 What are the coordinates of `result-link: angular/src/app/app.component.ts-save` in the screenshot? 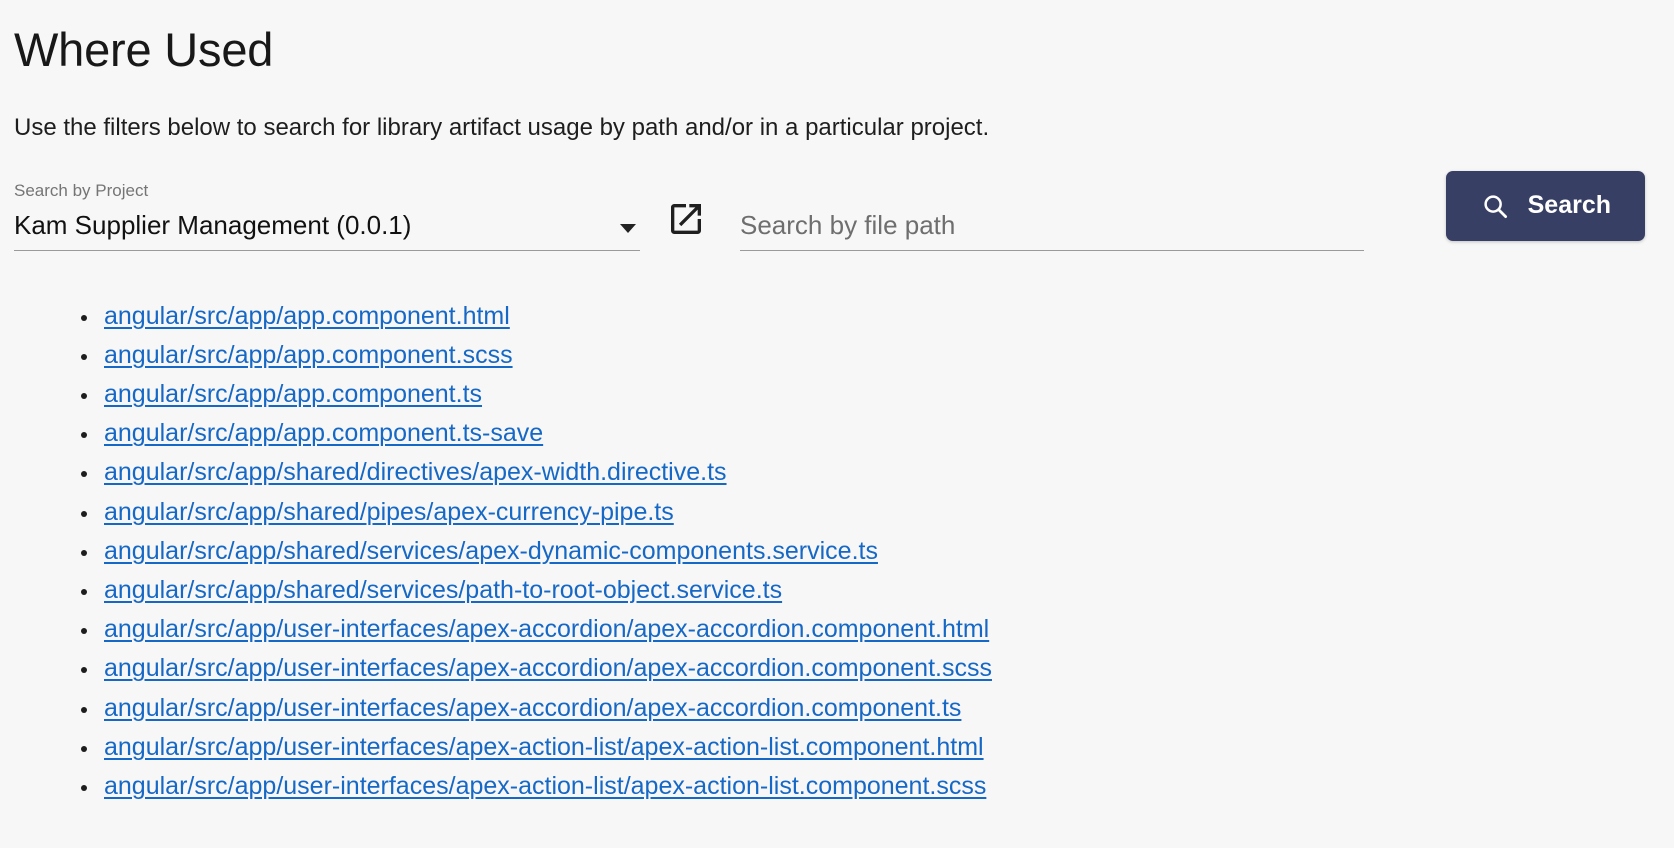 It's located at (323, 433).